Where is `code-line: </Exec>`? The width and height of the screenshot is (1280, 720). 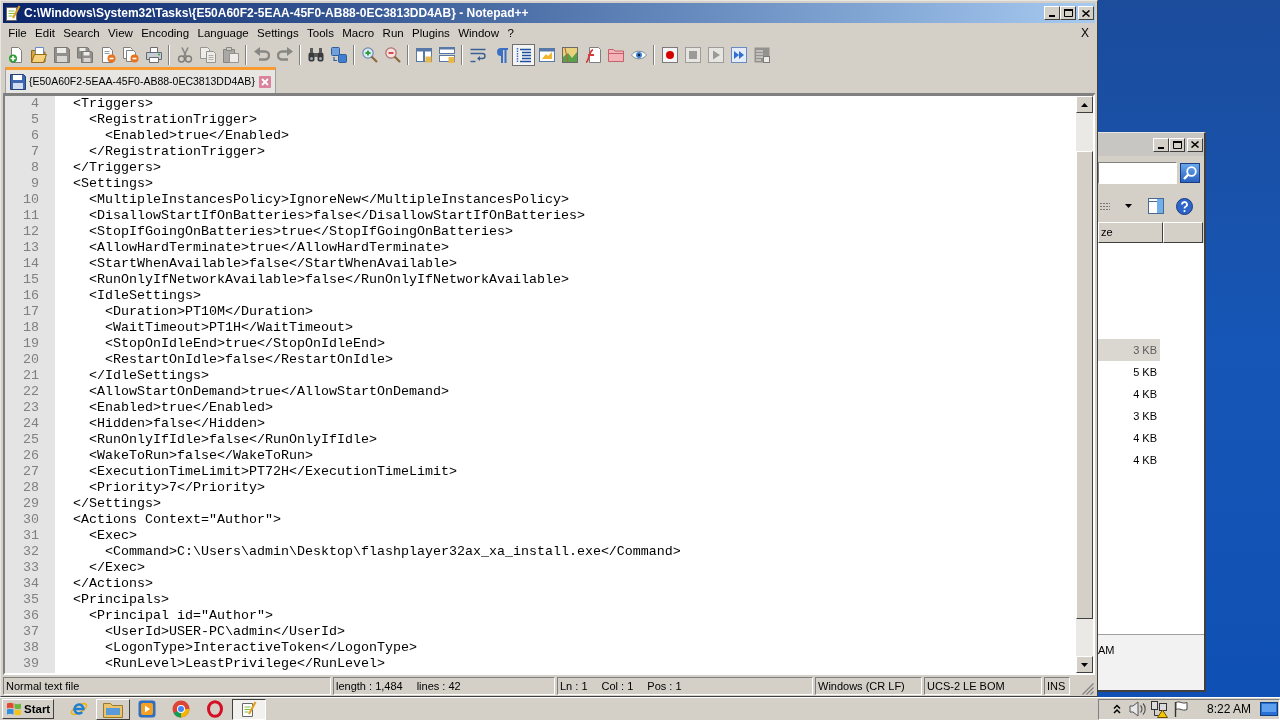 code-line: </Exec> is located at coordinates (117, 568).